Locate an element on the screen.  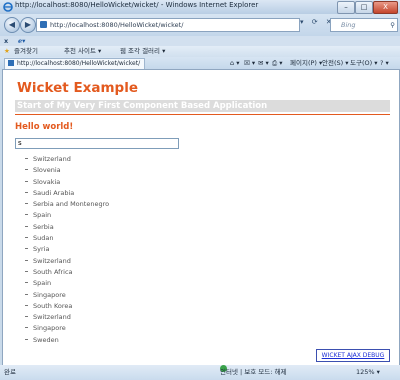
ie-menu-icon: ℯ▾ is located at coordinates (21, 41).